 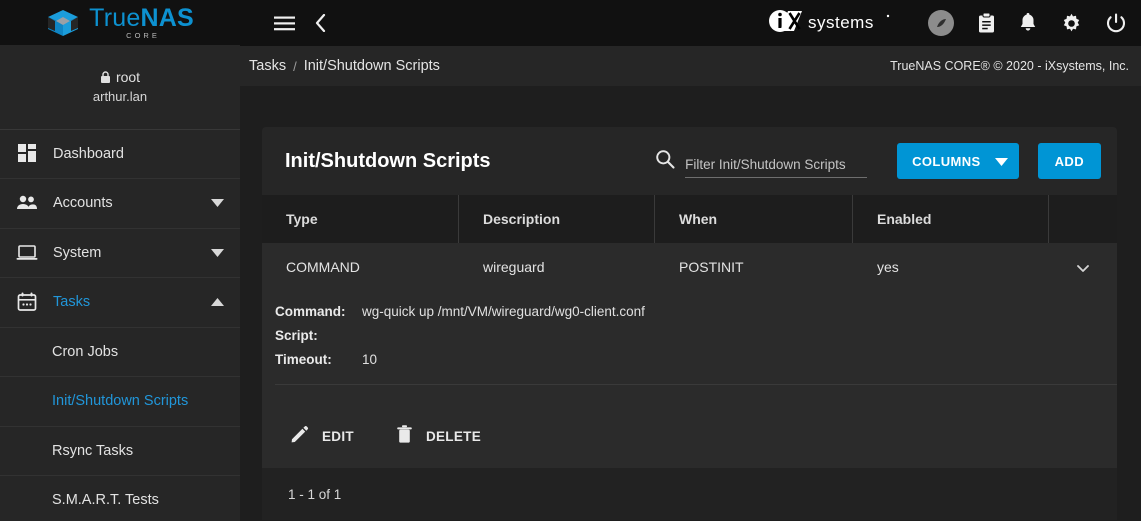 I want to click on svg-text: systems, so click(x=841, y=22).